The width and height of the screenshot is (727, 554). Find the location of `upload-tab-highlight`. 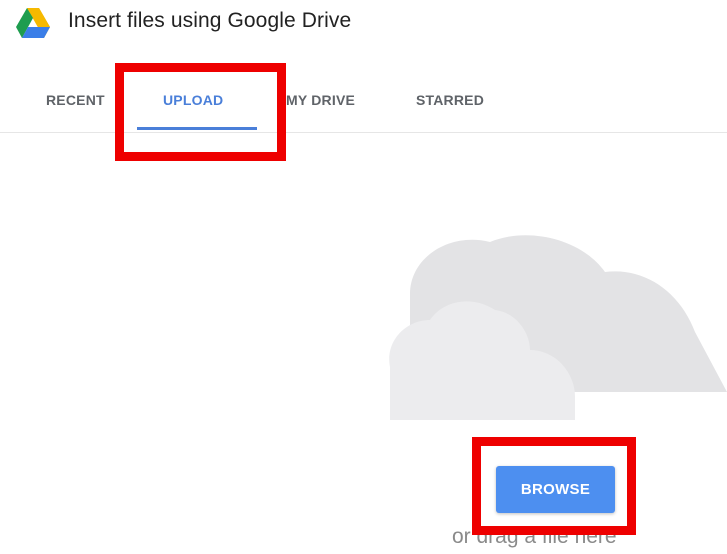

upload-tab-highlight is located at coordinates (200, 112).